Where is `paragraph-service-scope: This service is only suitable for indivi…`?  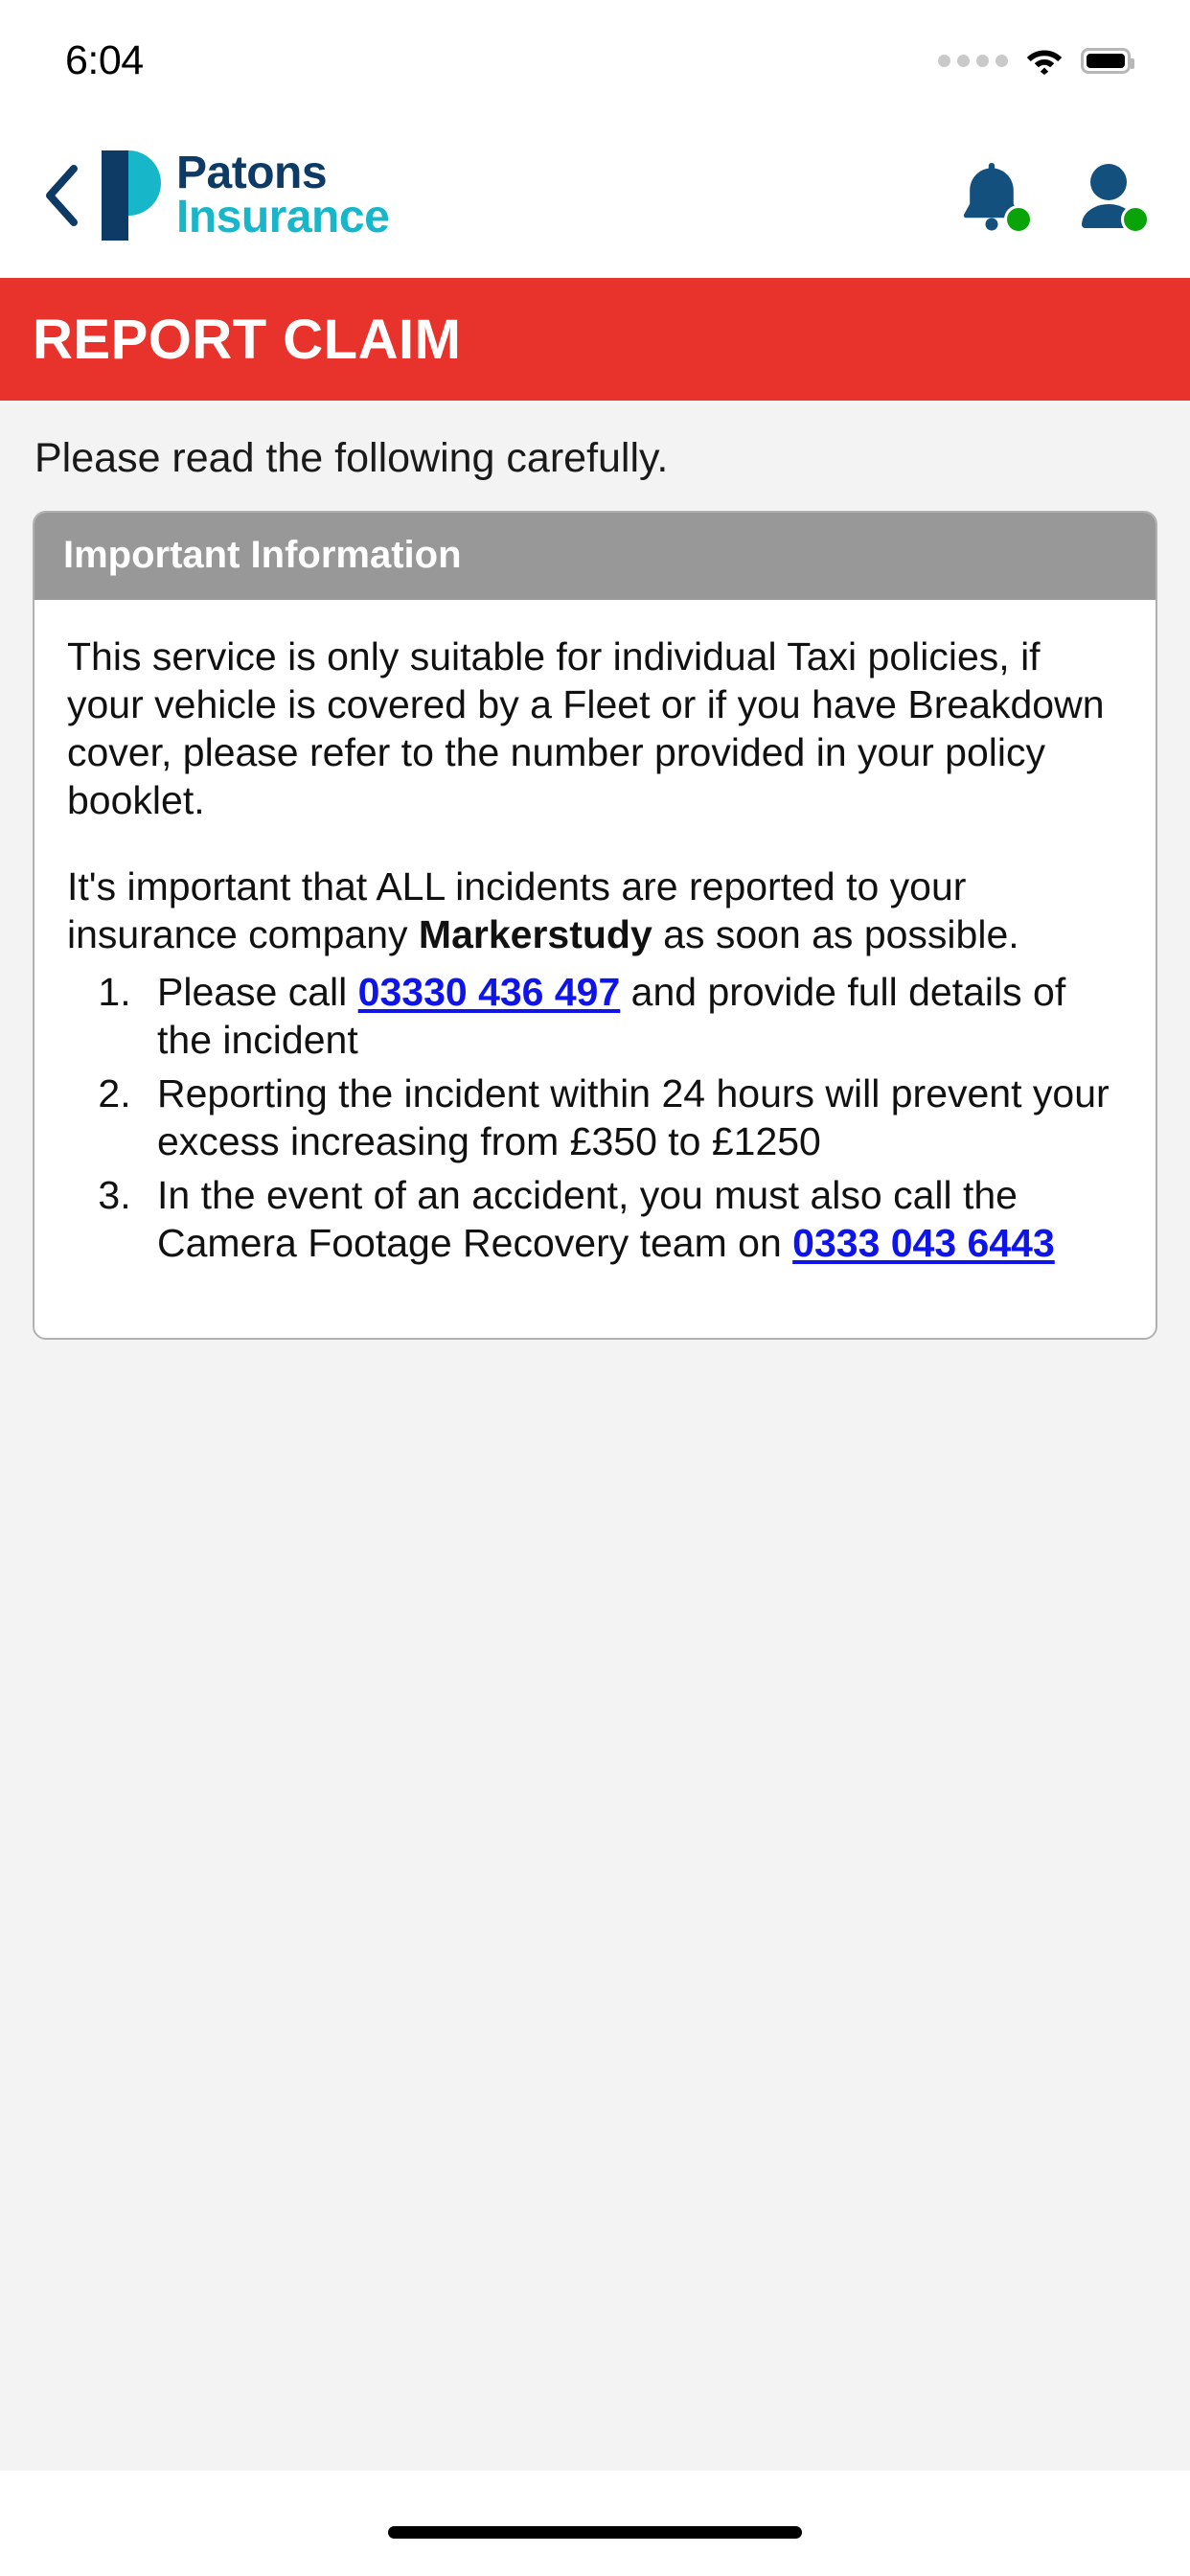 paragraph-service-scope: This service is only suitable for indivi… is located at coordinates (586, 728).